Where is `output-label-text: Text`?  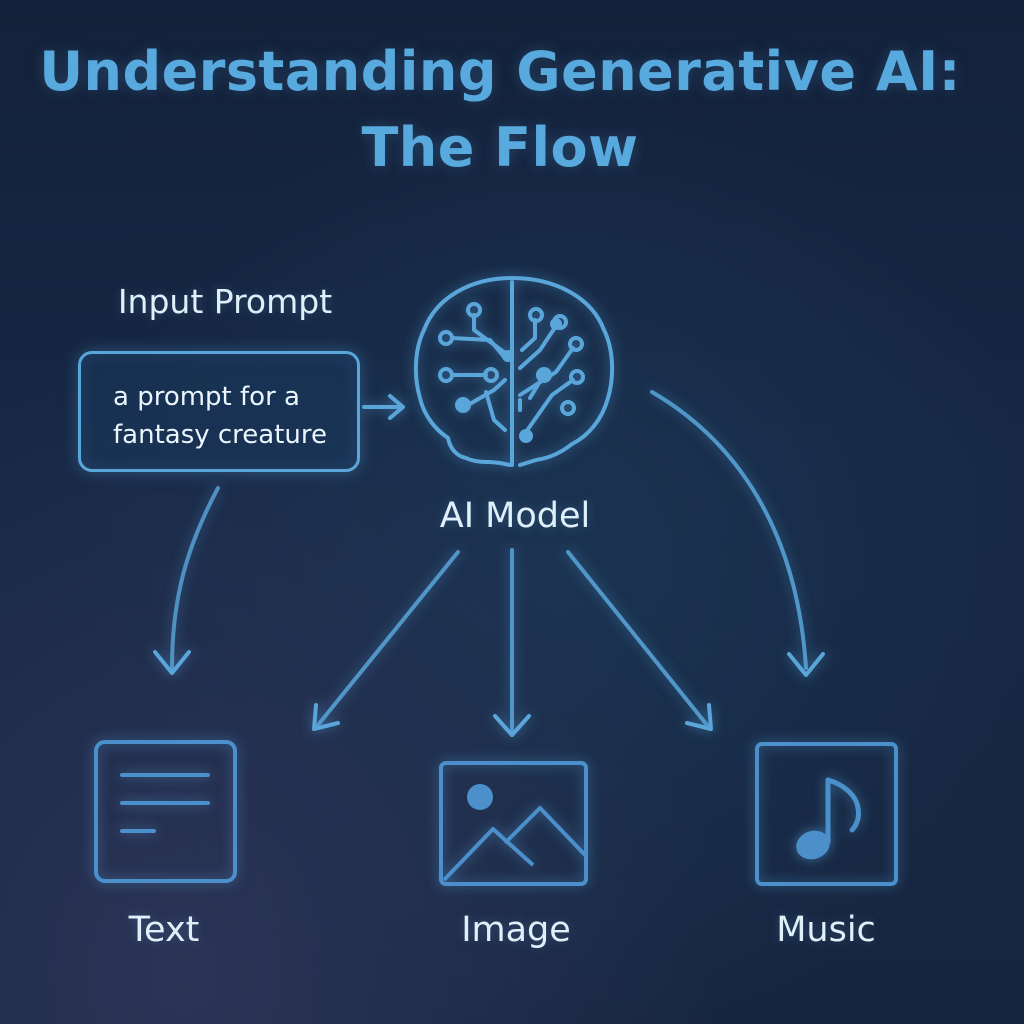 output-label-text: Text is located at coordinates (164, 930).